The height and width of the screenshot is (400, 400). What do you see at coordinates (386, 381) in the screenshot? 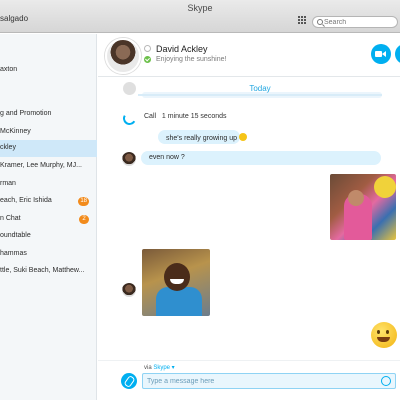
I see `emoticon-picker-icon` at bounding box center [386, 381].